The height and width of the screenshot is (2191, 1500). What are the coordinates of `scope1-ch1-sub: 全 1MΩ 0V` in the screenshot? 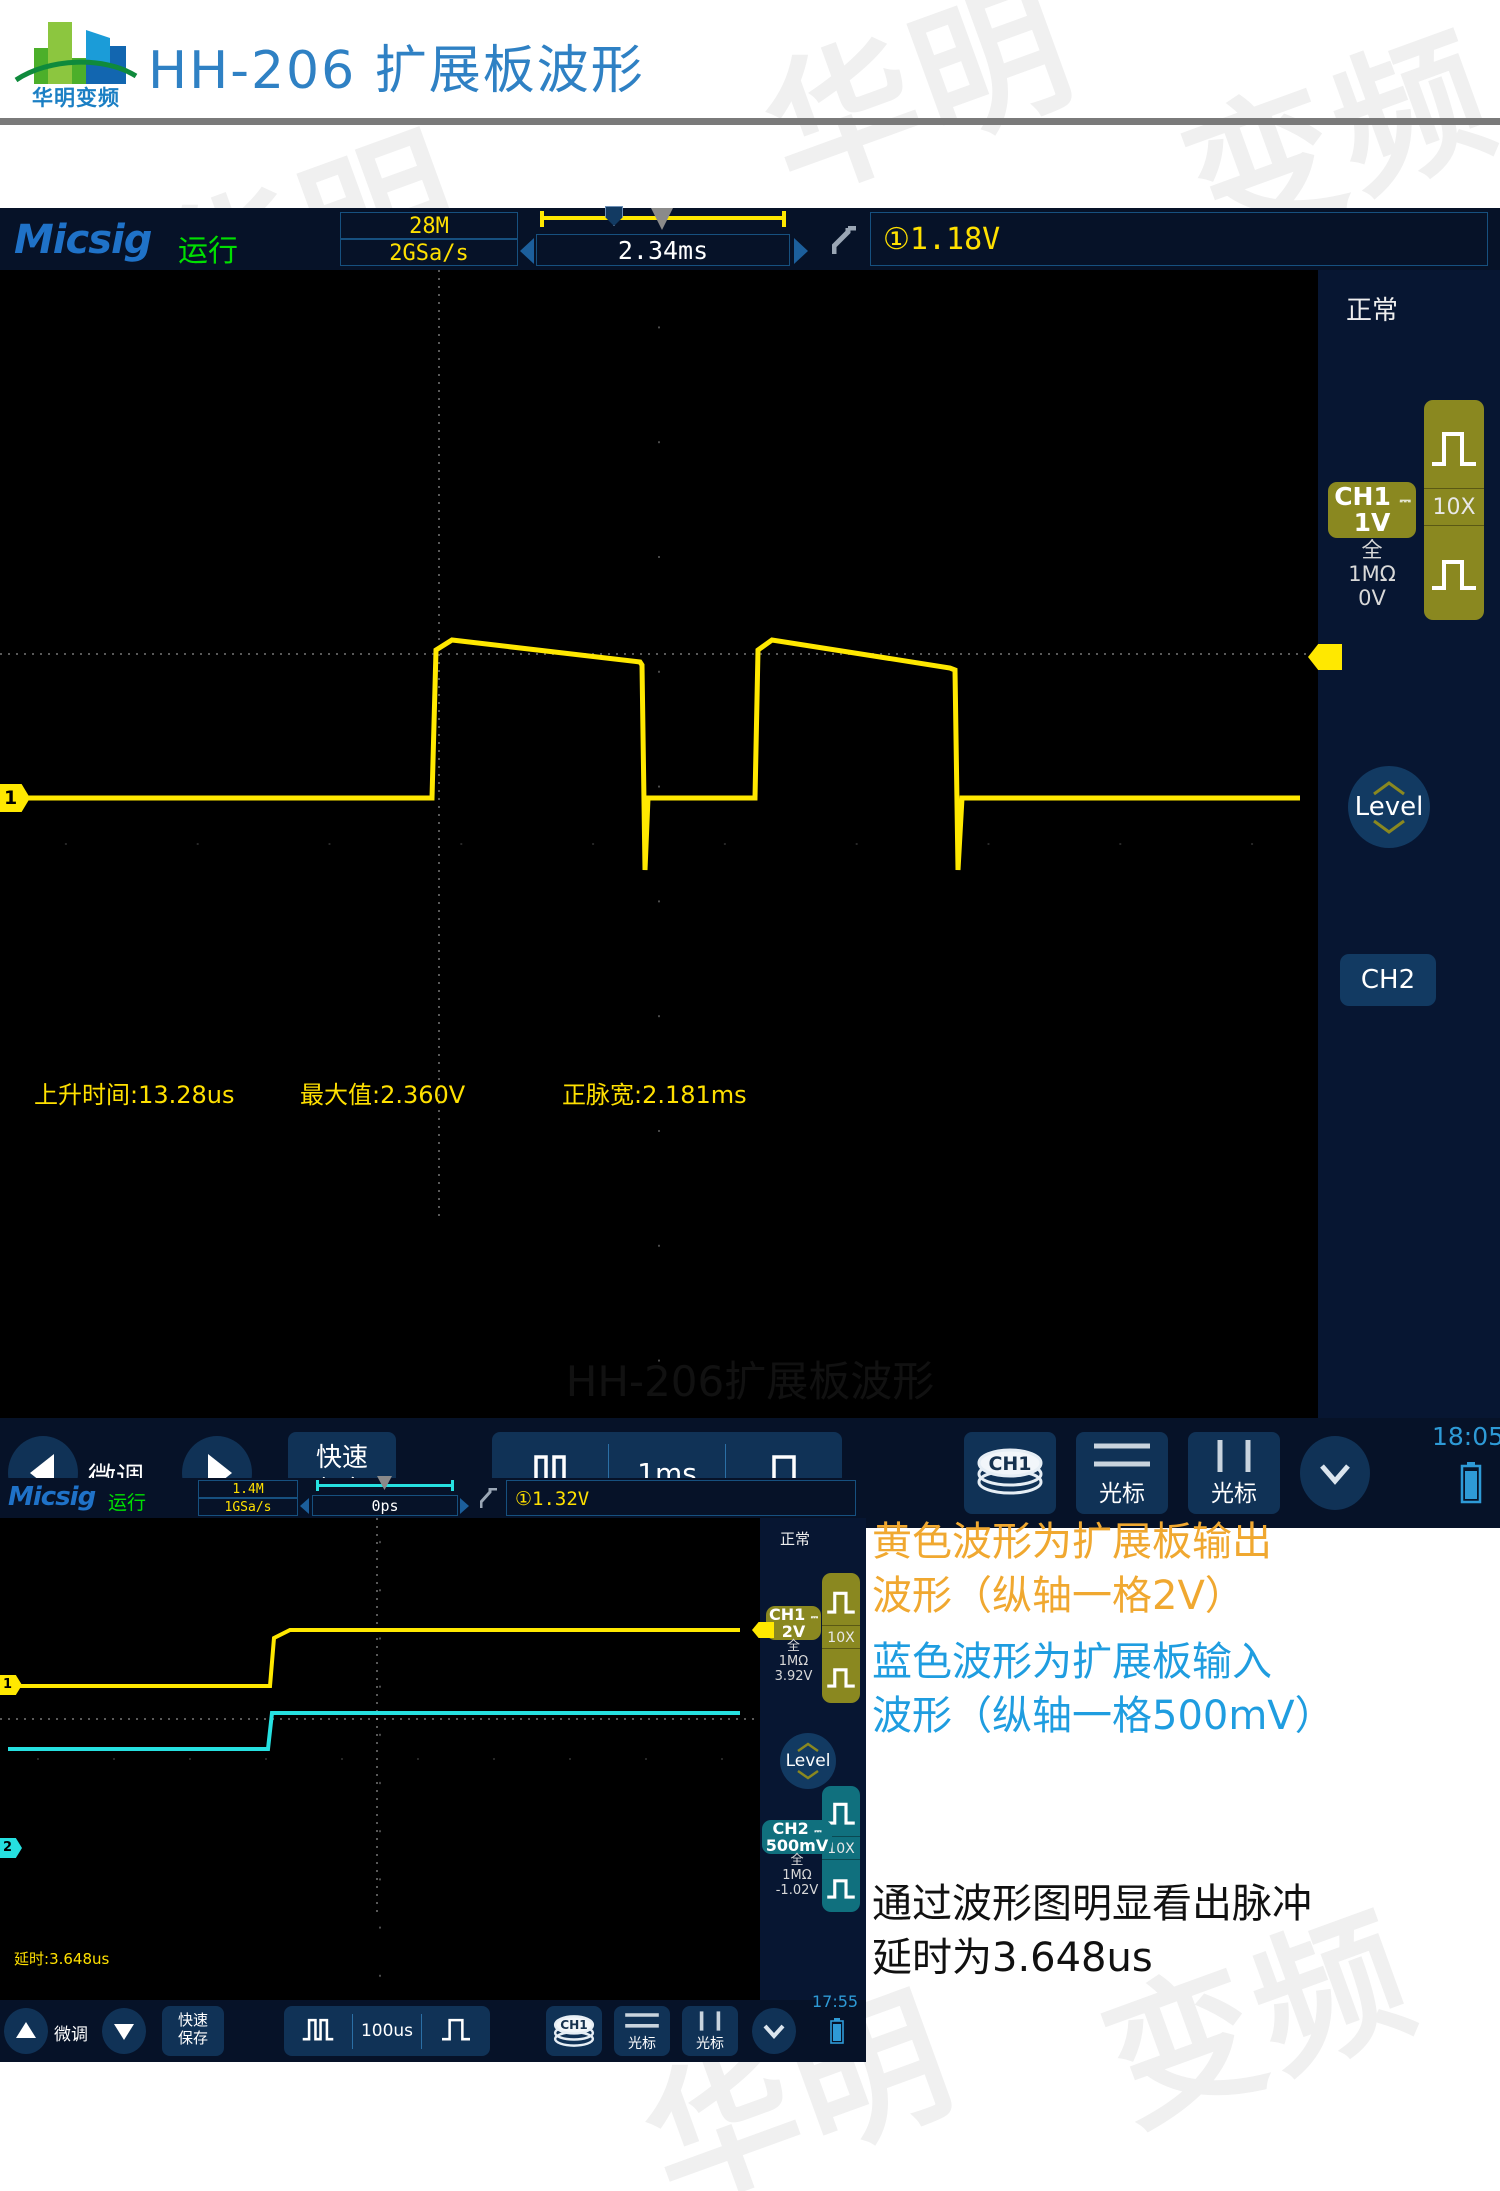 It's located at (1372, 574).